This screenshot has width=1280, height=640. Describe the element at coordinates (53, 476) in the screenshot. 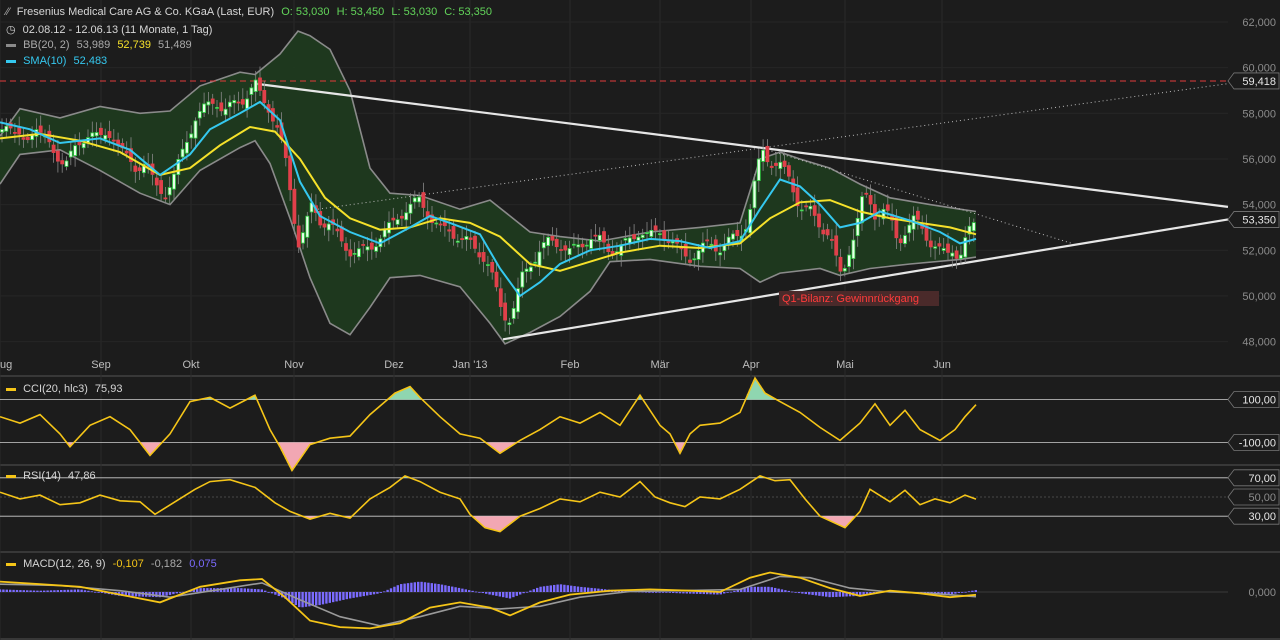

I see `rsi-legend: RSI(14) 47,86` at that location.